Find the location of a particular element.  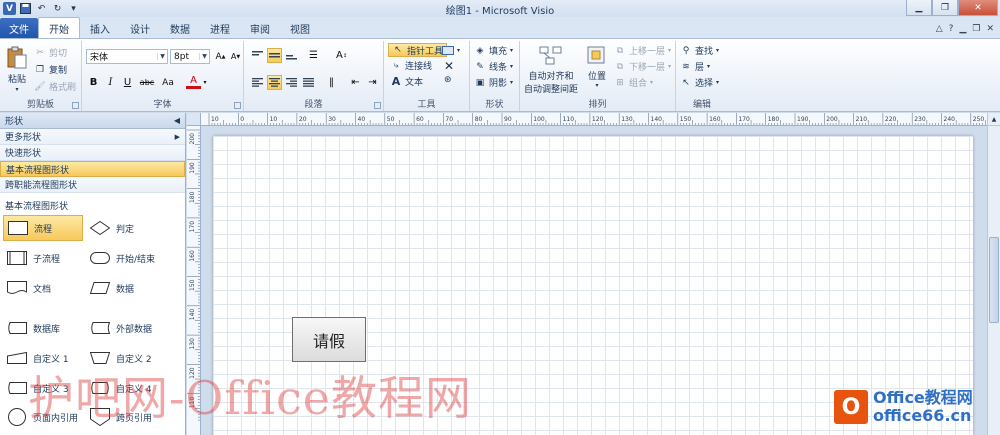

text-size-icon: A ↕ is located at coordinates (341, 55).